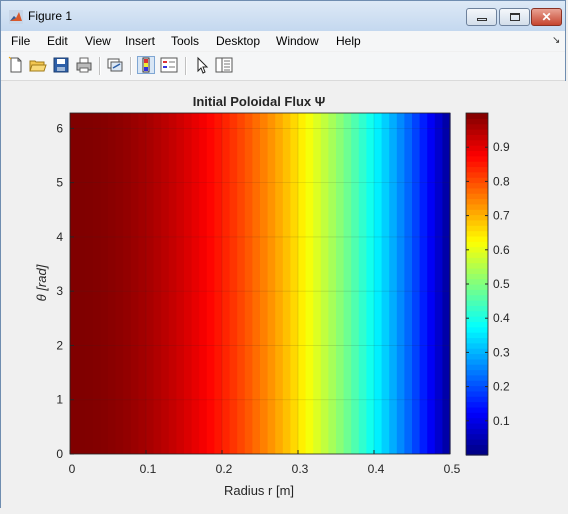  Describe the element at coordinates (501, 181) in the screenshot. I see `colorbar-tick-label: 0.8` at that location.